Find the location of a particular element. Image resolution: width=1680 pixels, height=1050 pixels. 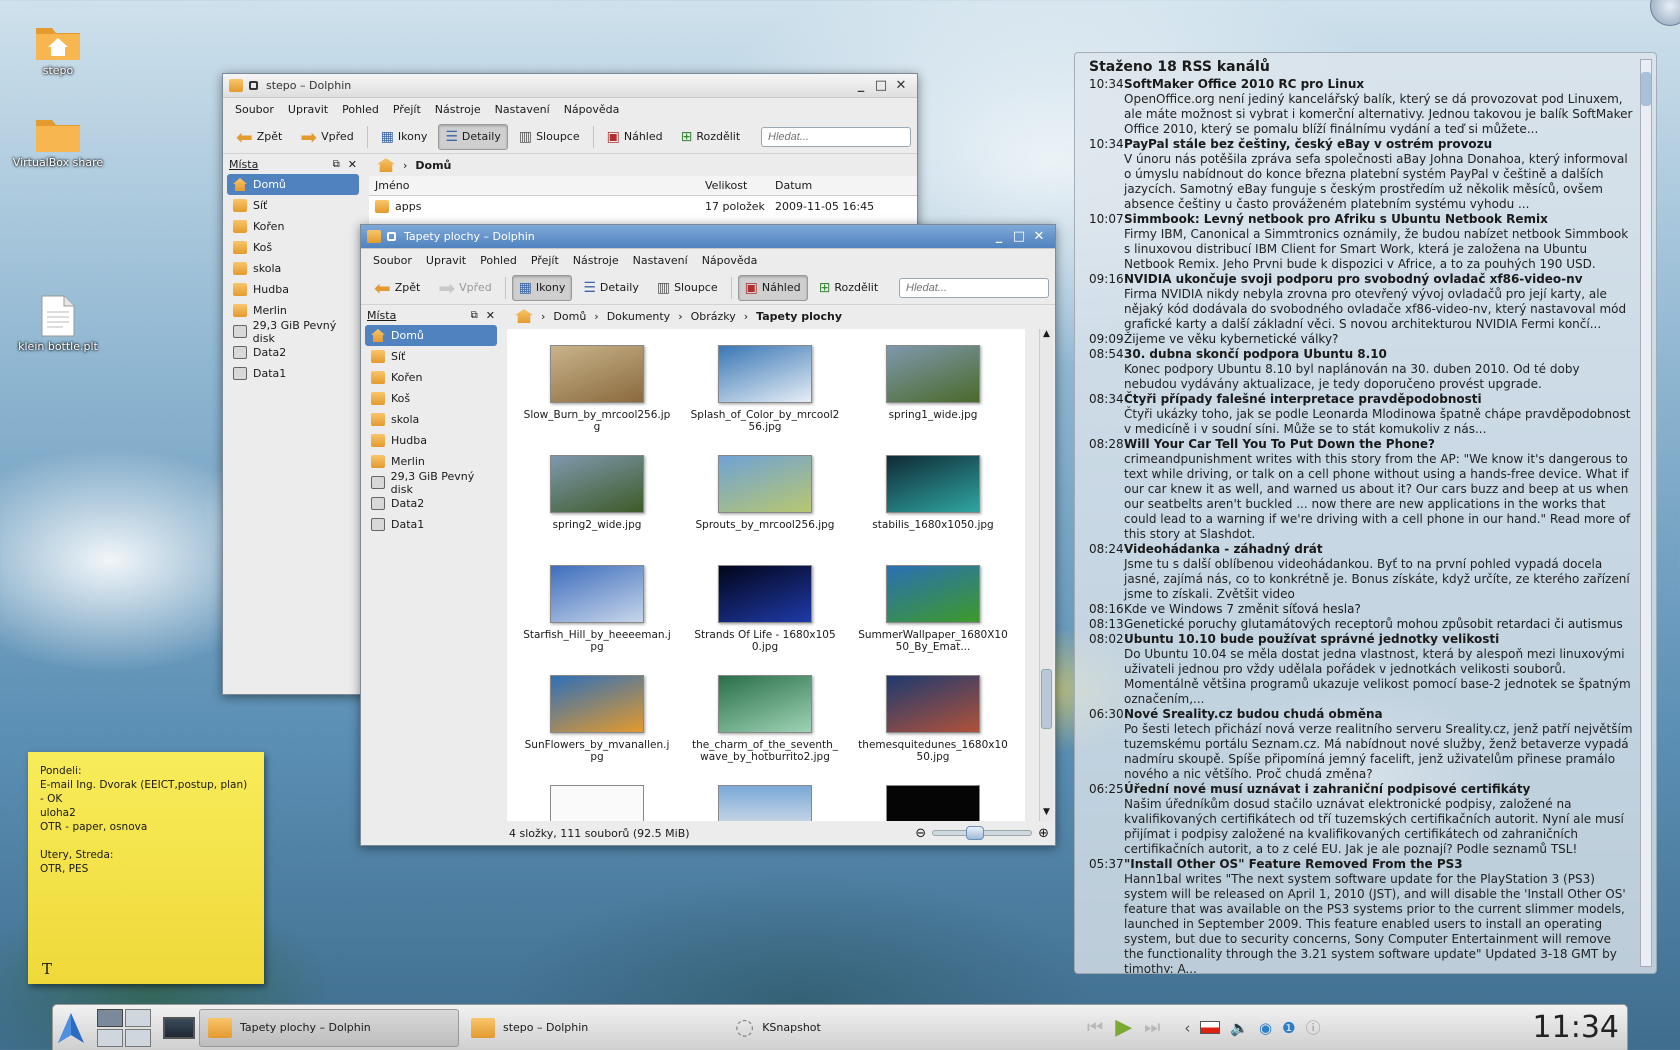

place-item-network: Síť is located at coordinates (431, 356).